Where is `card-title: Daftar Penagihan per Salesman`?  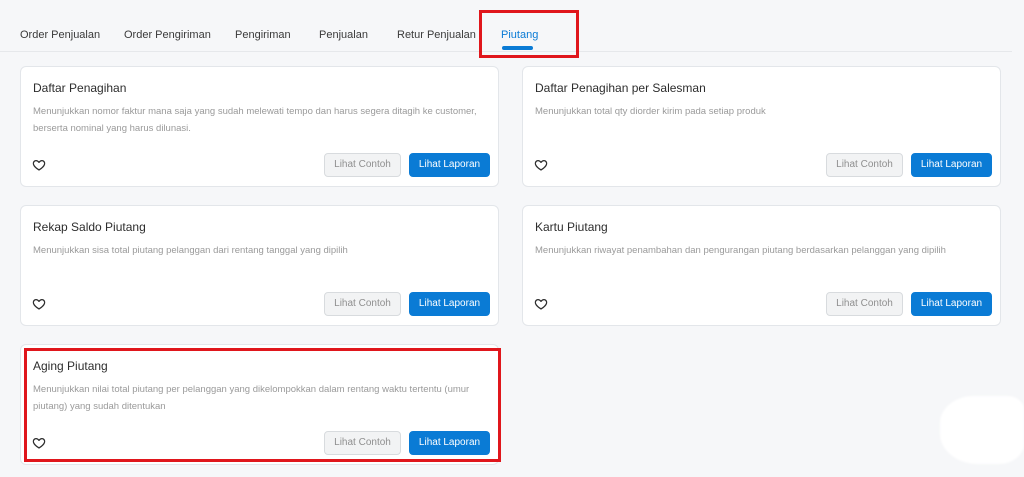
card-title: Daftar Penagihan per Salesman is located at coordinates (620, 88).